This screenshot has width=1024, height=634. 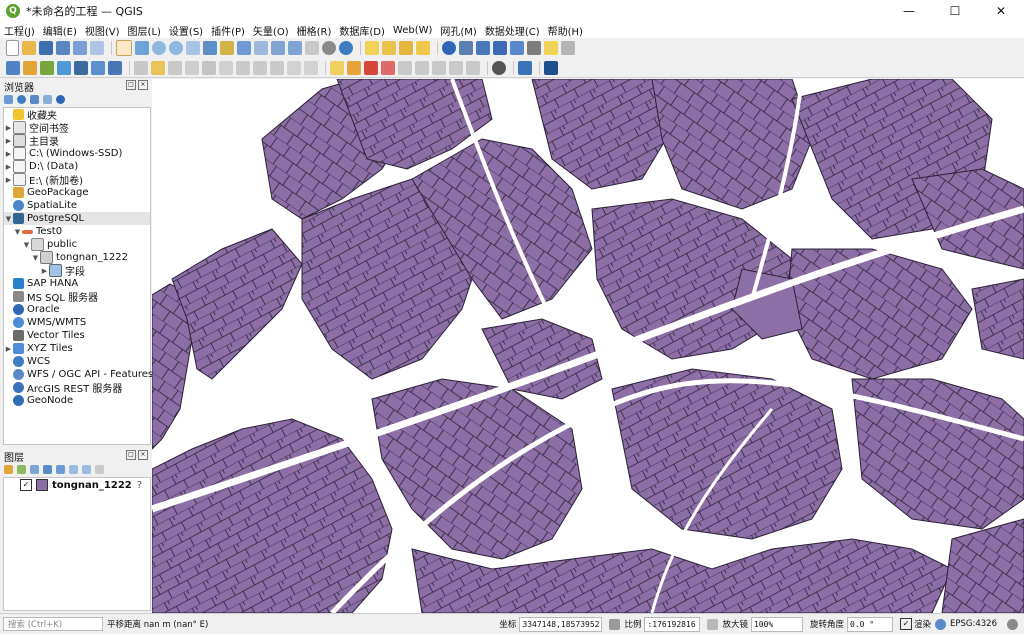 I want to click on menu-web: Web(W), so click(x=413, y=30).